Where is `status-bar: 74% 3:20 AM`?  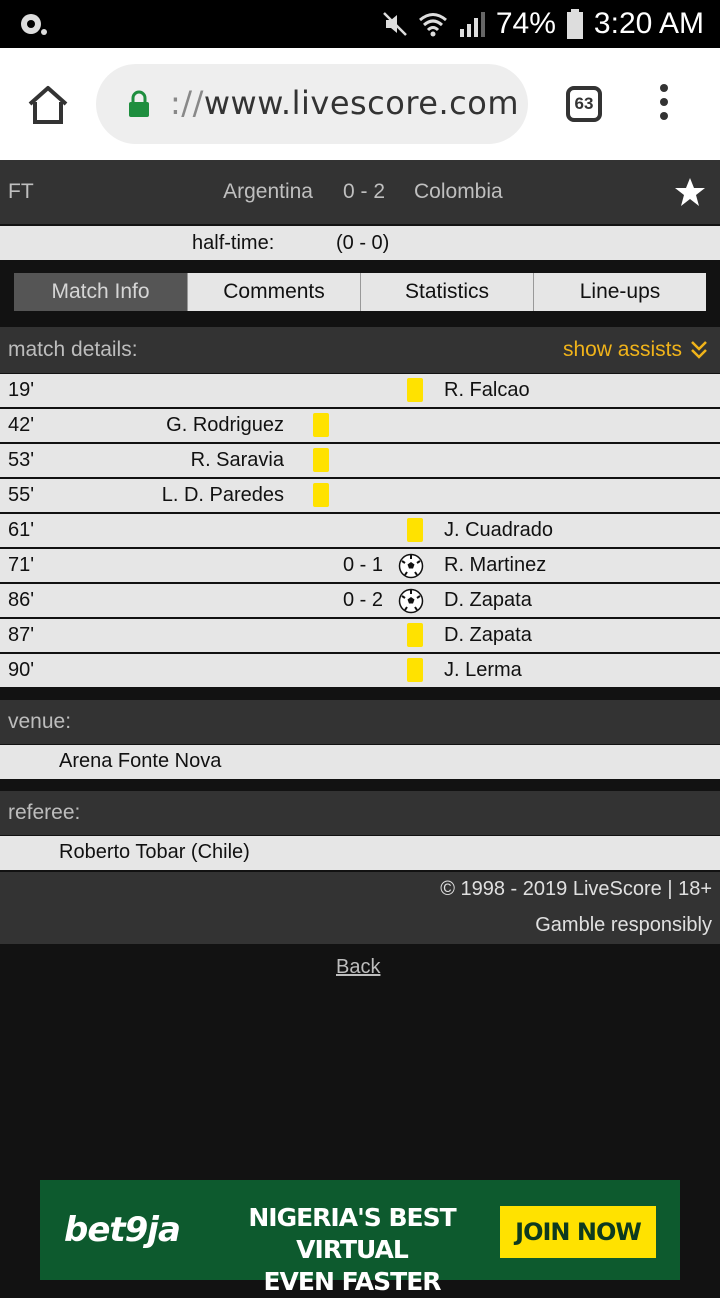
status-bar: 74% 3:20 AM is located at coordinates (360, 24).